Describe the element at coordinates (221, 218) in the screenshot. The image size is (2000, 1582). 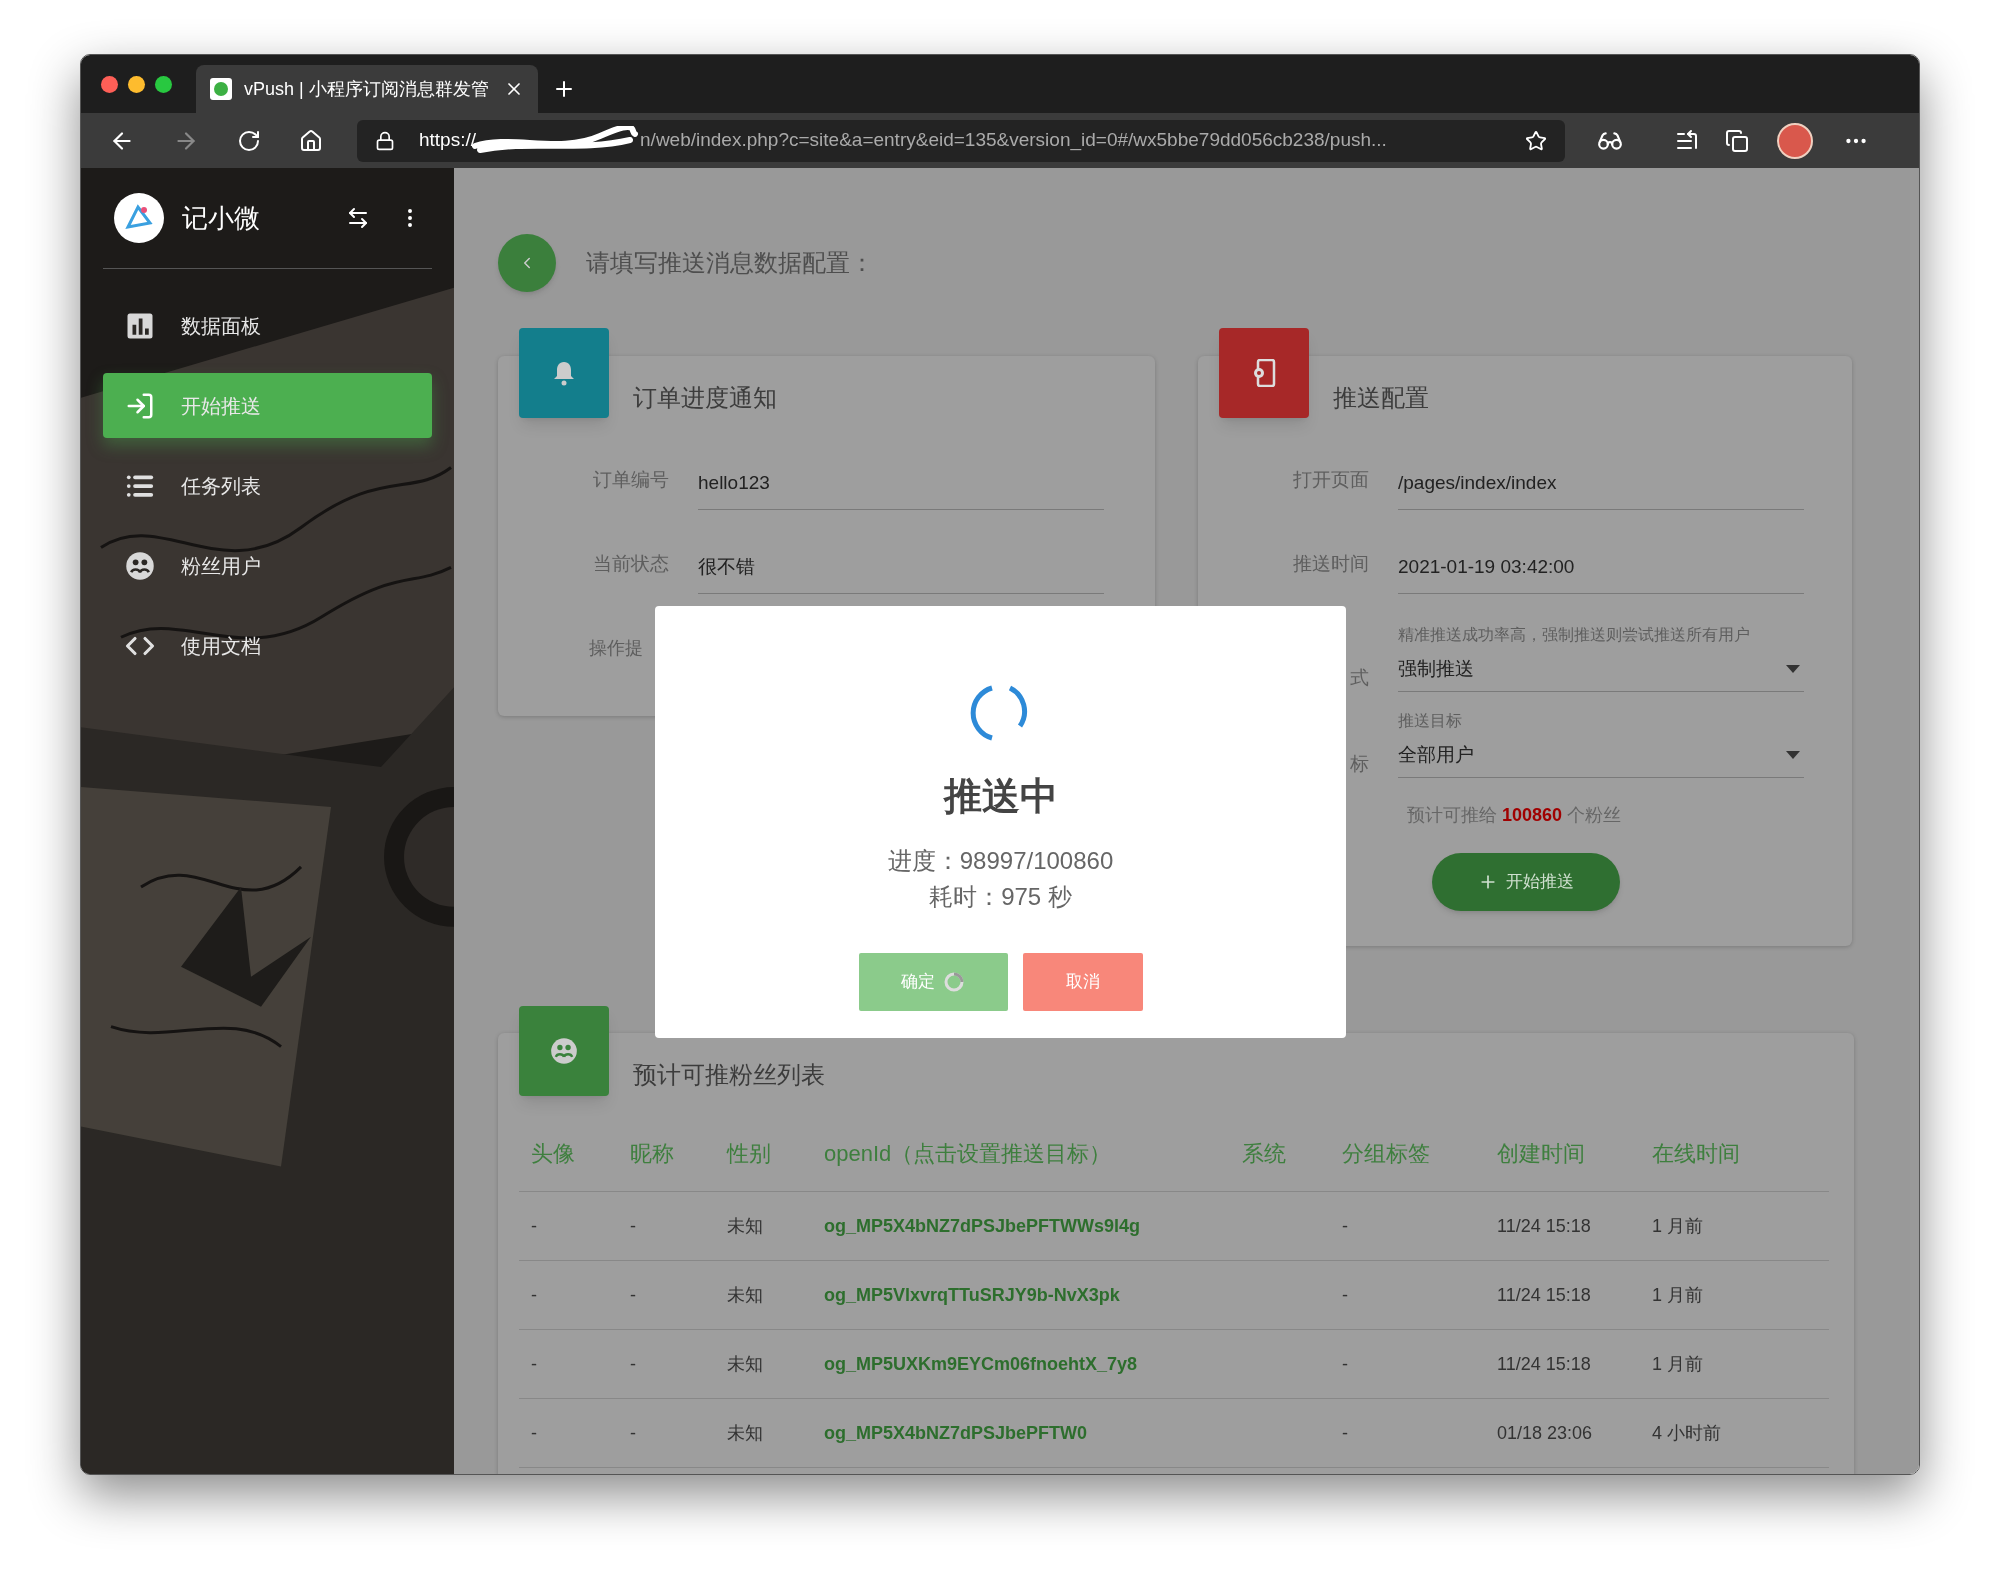
I see `brand-name: 记小微` at that location.